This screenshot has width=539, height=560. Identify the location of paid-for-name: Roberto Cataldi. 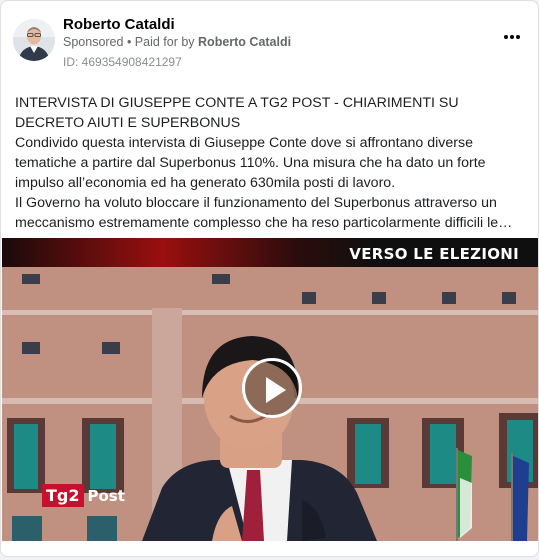
(244, 42).